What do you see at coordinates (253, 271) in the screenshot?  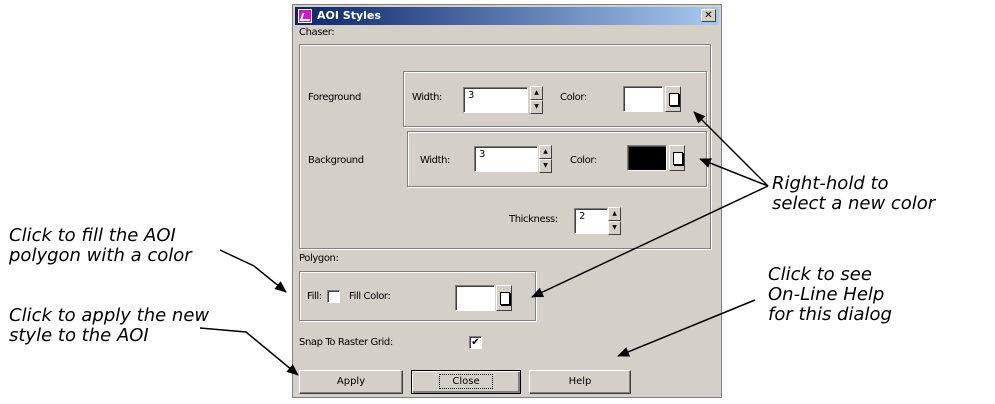 I see `arrow-to-fill-checkbox` at bounding box center [253, 271].